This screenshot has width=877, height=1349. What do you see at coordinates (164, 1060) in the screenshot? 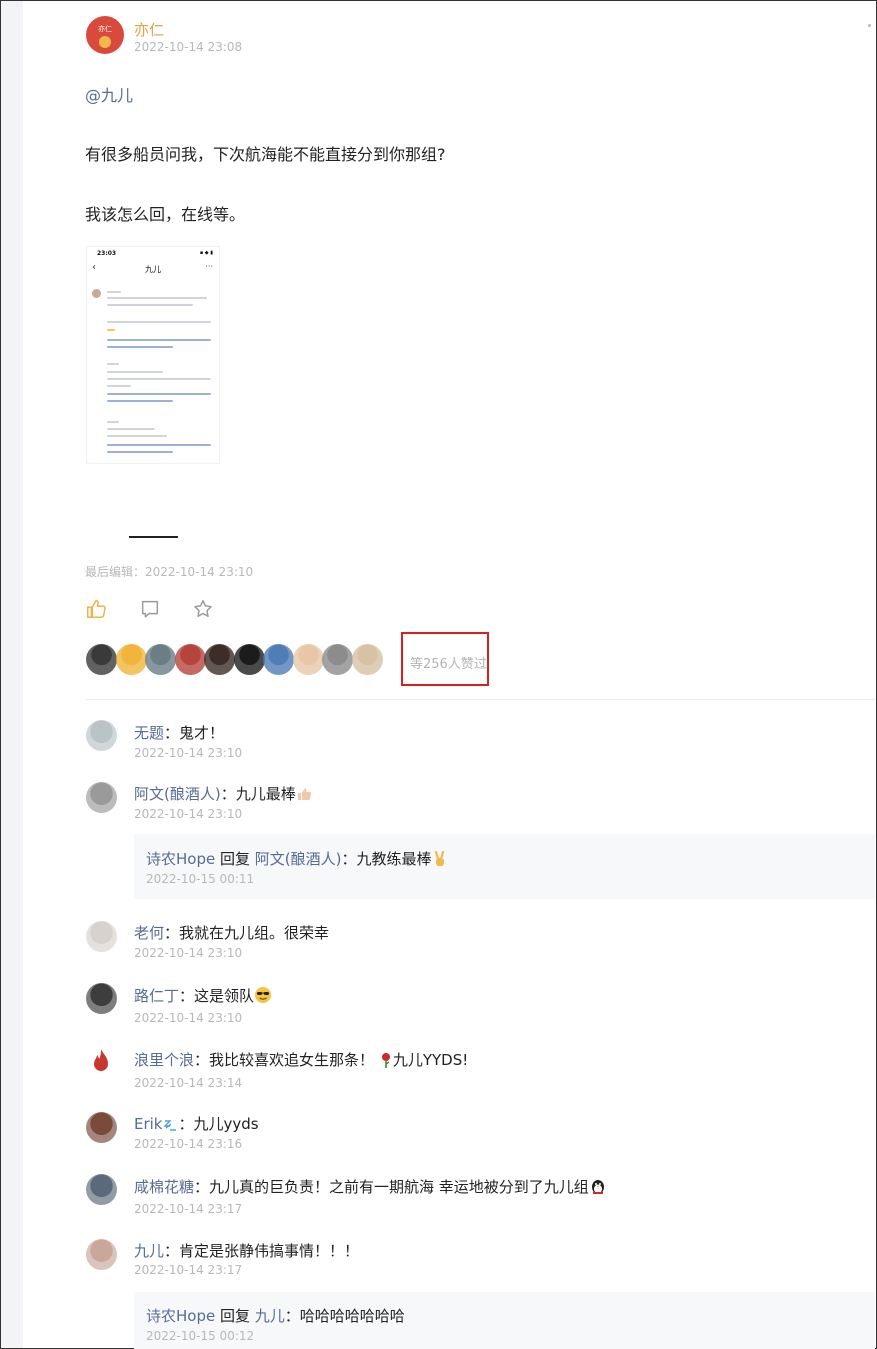
I see `commenter-name: 浪里个浪` at bounding box center [164, 1060].